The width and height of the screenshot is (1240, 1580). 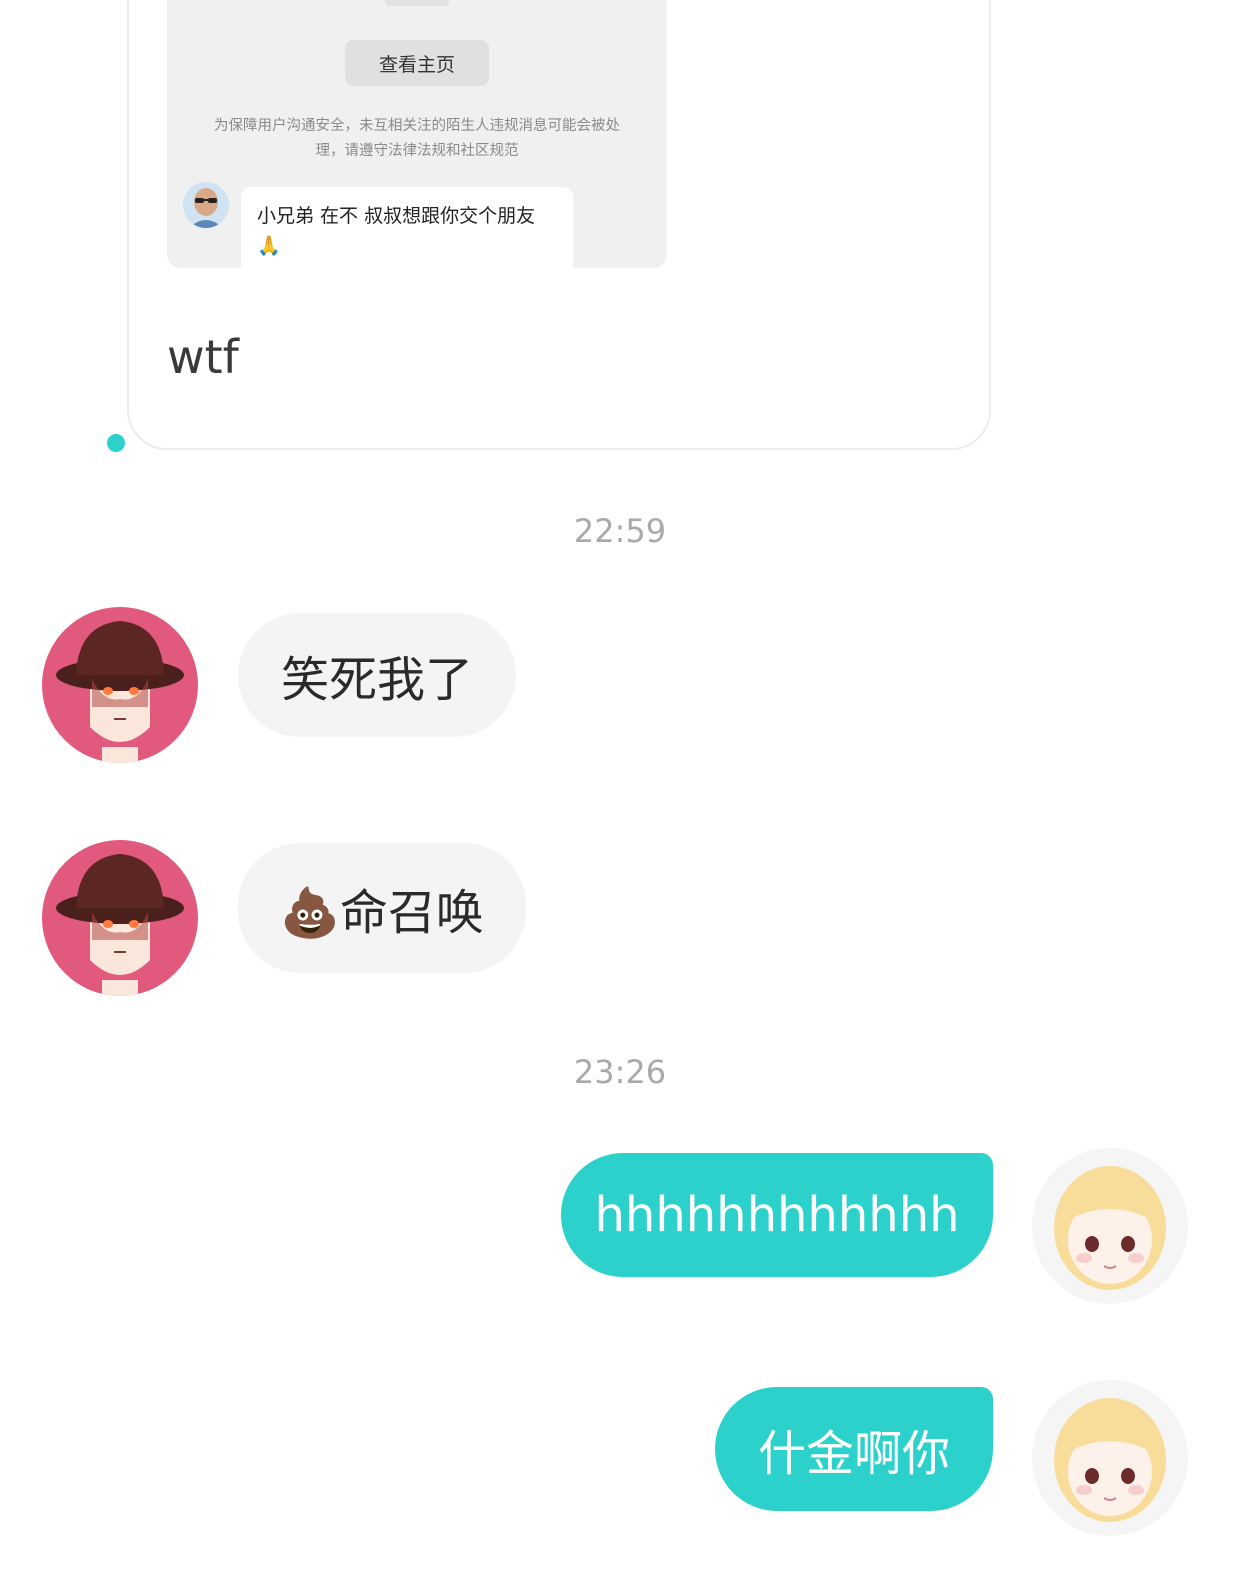 What do you see at coordinates (417, 63) in the screenshot?
I see `view-profile-button: 查看主页` at bounding box center [417, 63].